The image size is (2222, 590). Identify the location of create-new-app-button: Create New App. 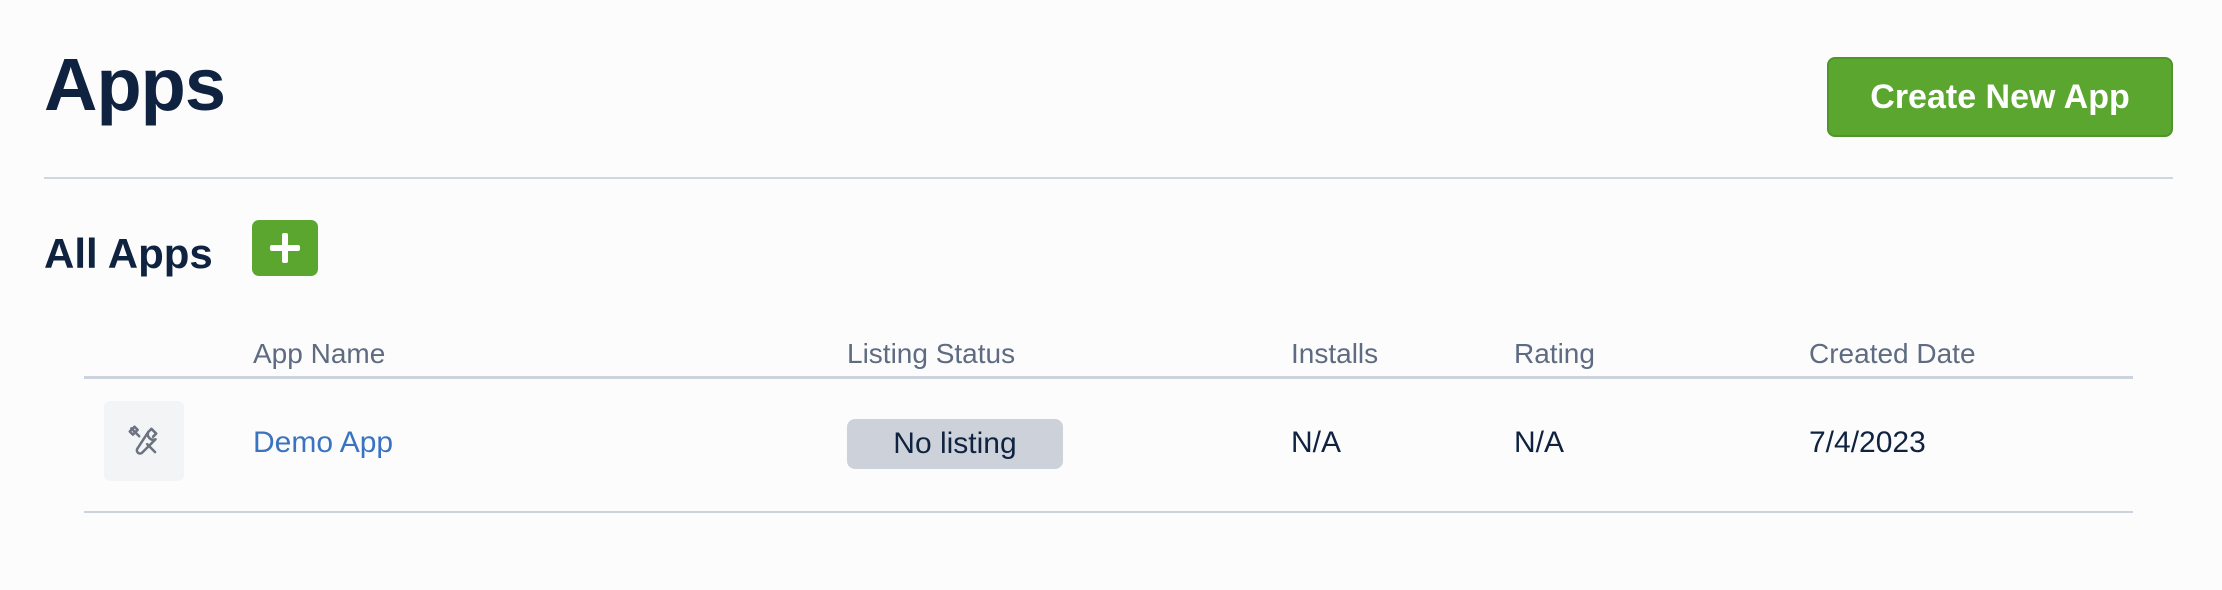
(2000, 97).